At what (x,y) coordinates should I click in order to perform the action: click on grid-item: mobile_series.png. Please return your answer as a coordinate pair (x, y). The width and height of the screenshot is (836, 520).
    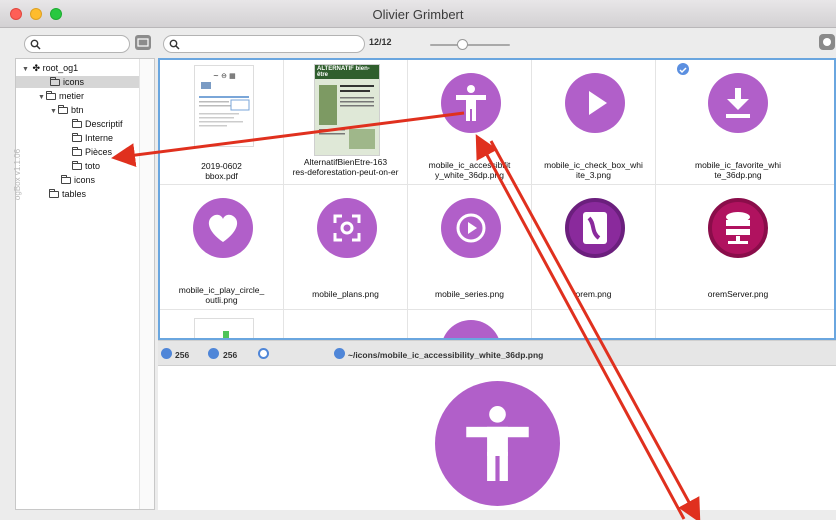
    Looking at the image, I should click on (470, 247).